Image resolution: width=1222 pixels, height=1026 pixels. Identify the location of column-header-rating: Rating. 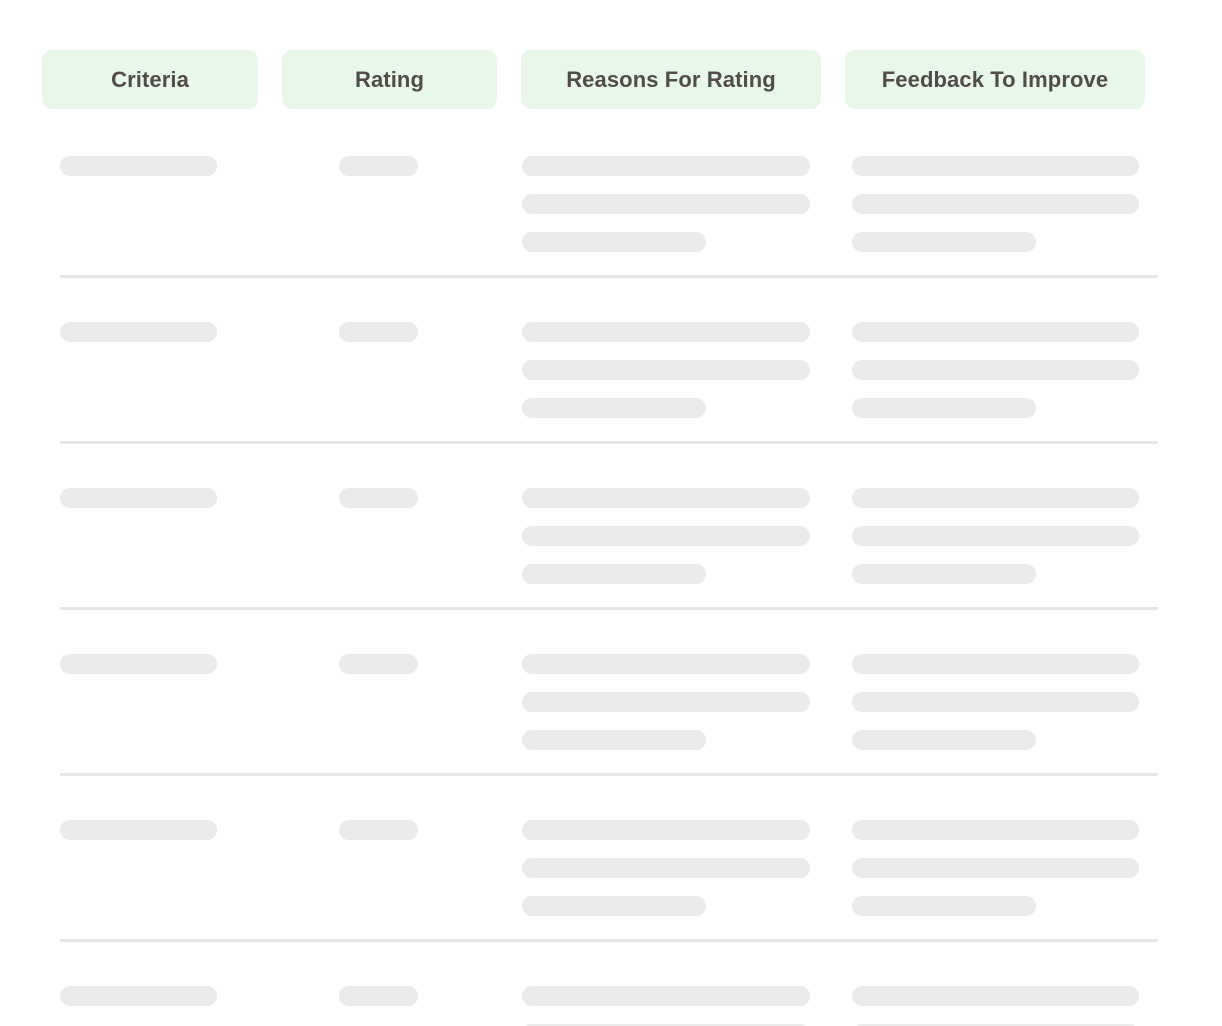
(389, 79).